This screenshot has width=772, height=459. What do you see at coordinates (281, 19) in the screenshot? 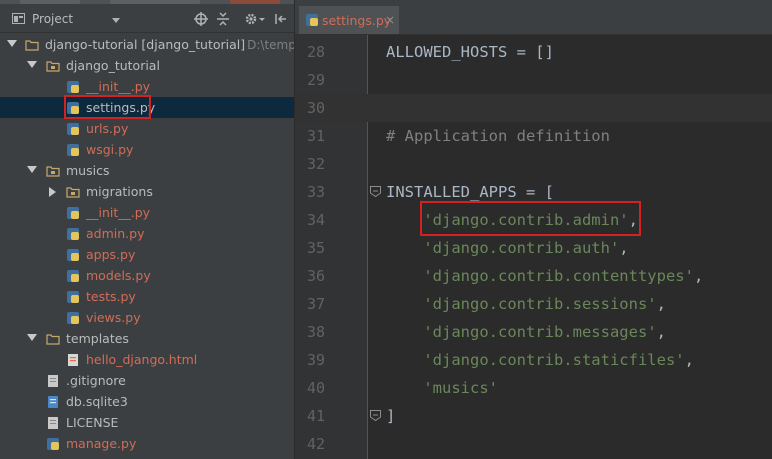
I see `hide-icon` at bounding box center [281, 19].